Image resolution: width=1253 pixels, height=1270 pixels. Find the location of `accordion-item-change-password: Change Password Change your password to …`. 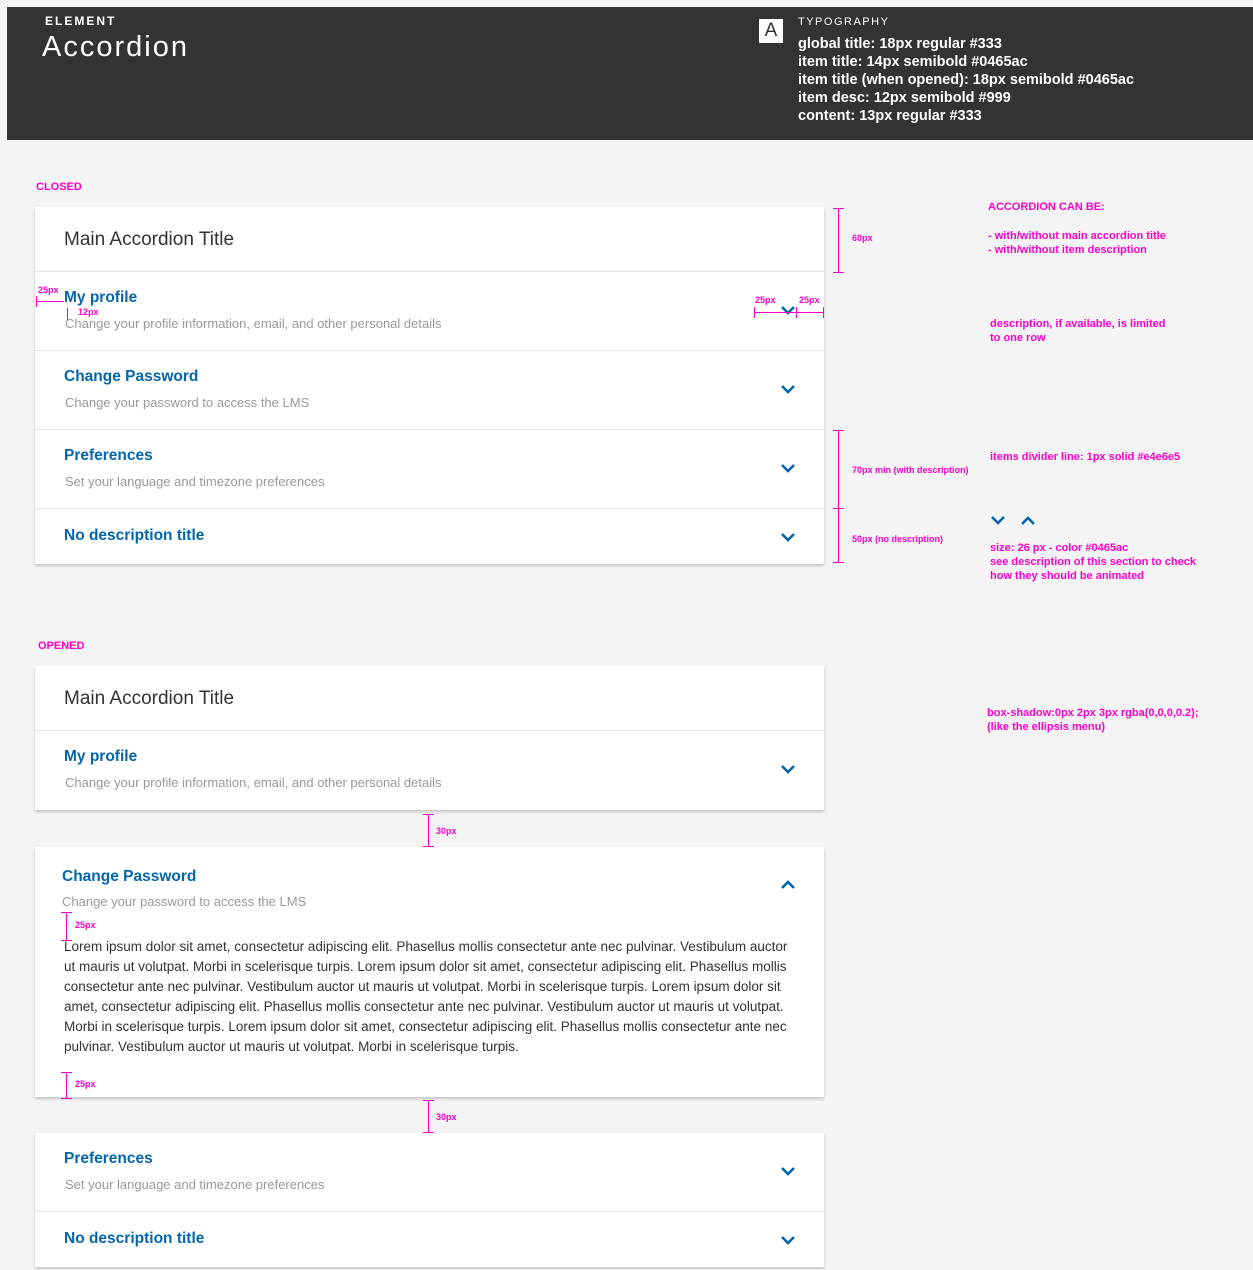

accordion-item-change-password: Change Password Change your password to … is located at coordinates (429, 390).